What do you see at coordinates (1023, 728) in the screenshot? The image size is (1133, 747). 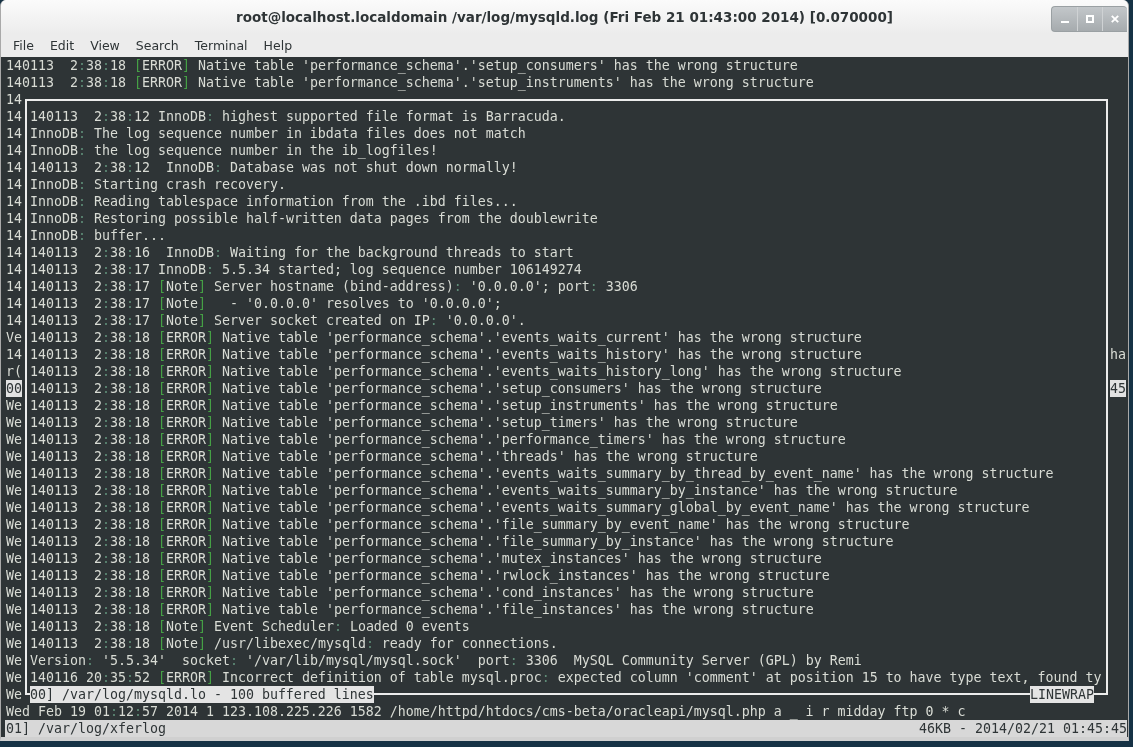 I see `status-file-info: 46KB - 2014/02/21 01:45:45` at bounding box center [1023, 728].